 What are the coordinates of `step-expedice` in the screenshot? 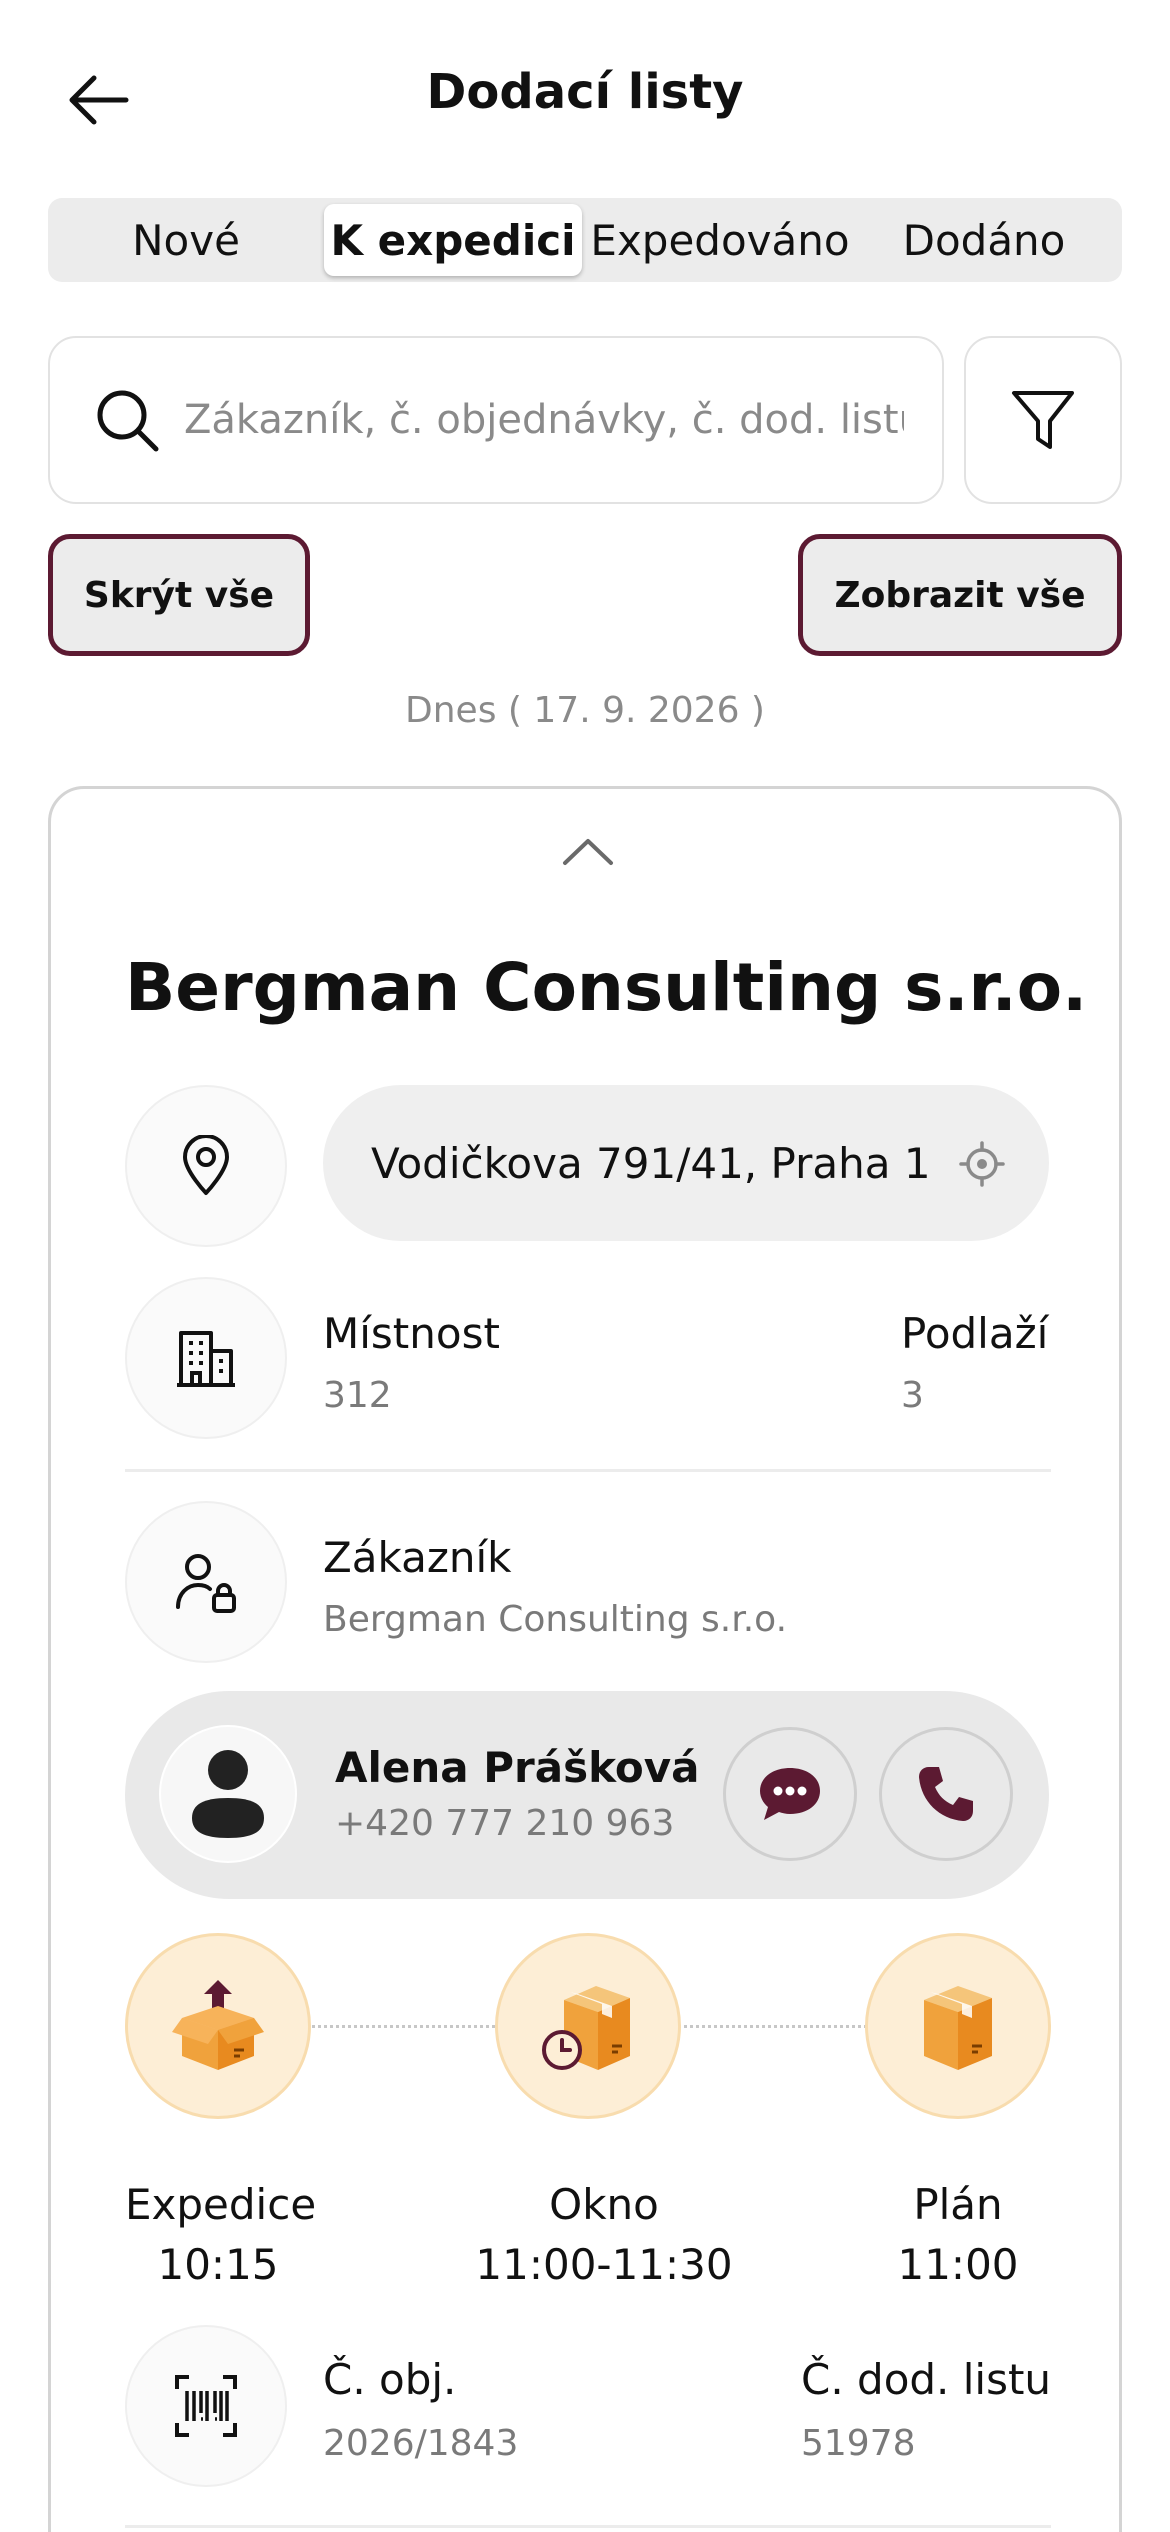 It's located at (218, 2026).